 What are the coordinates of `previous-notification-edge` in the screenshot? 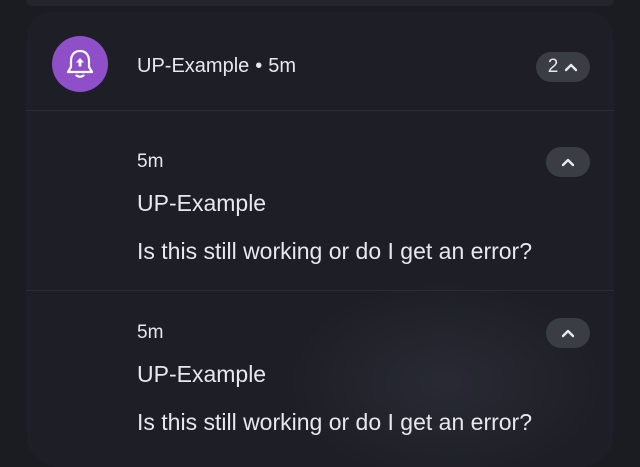 It's located at (320, 3).